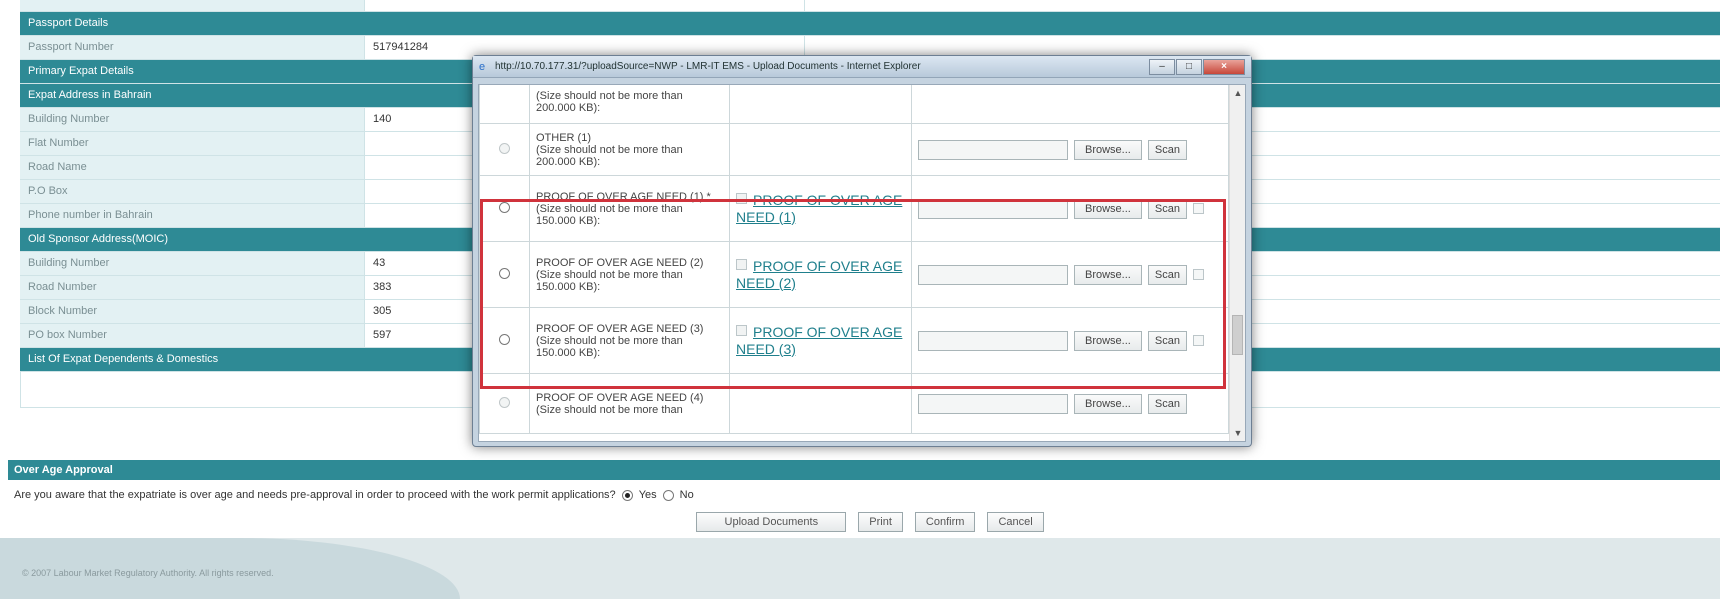 This screenshot has height=599, width=1720. Describe the element at coordinates (870, 6) in the screenshot. I see `clipped-row` at that location.